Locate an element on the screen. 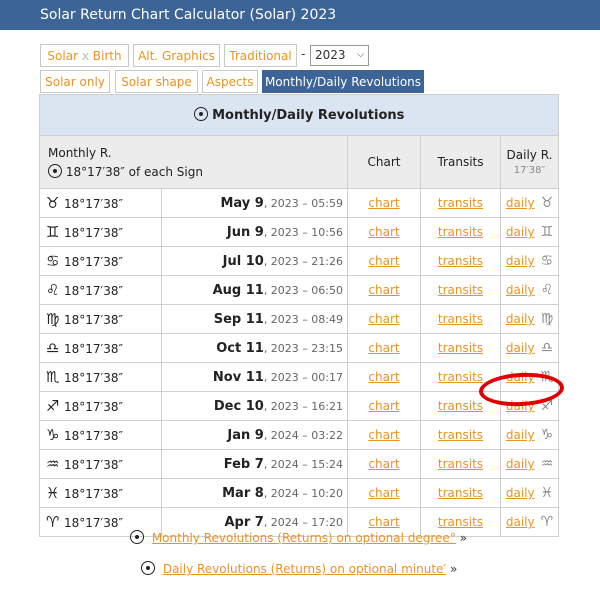 The height and width of the screenshot is (600, 600). return-year-time: , 2023 – 16:21 is located at coordinates (303, 406).